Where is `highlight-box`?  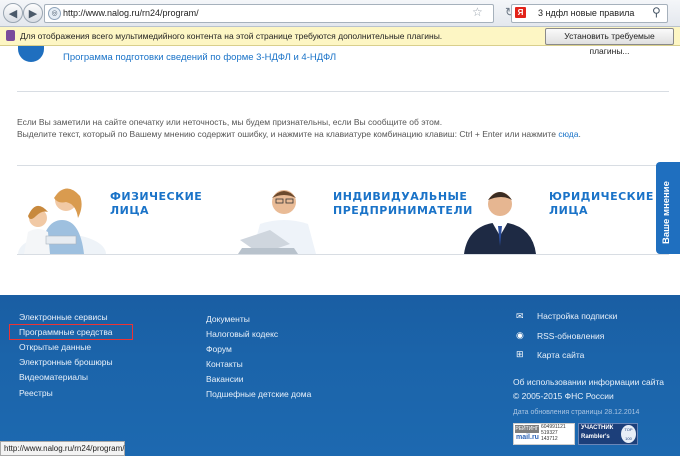 highlight-box is located at coordinates (71, 332).